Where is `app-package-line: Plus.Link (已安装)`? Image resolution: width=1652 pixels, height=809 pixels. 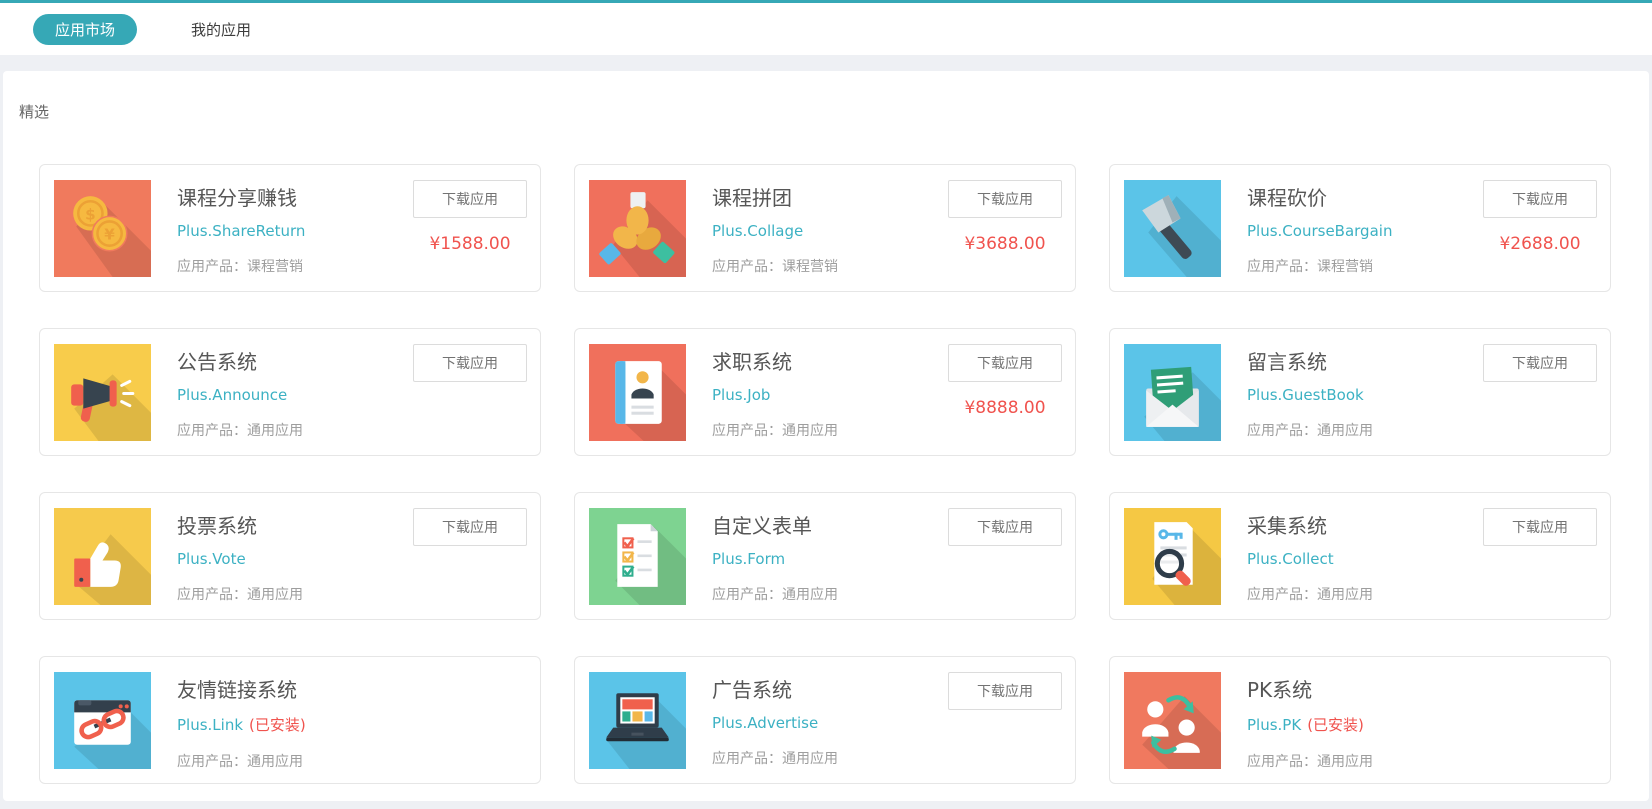 app-package-line: Plus.Link (已安装) is located at coordinates (241, 724).